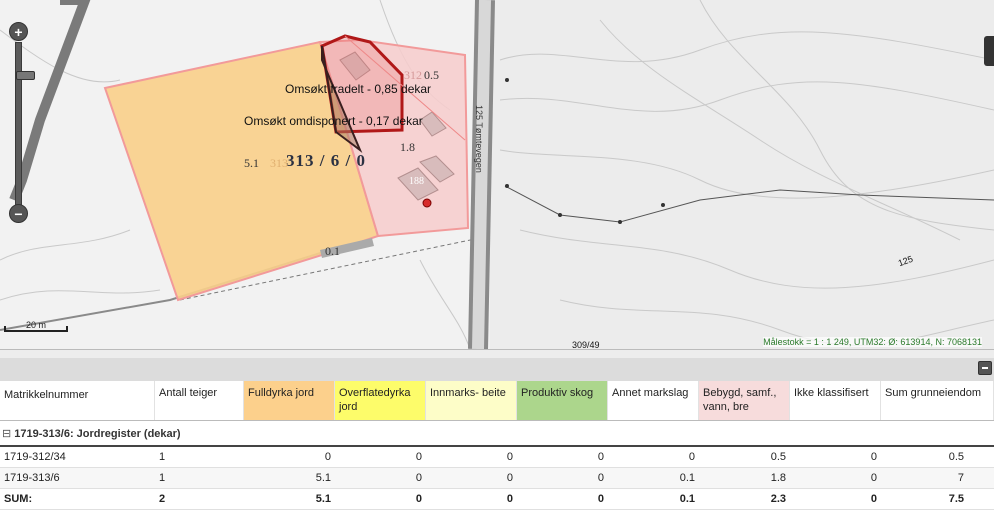 This screenshot has height=515, width=994. What do you see at coordinates (18, 213) in the screenshot?
I see `zoom-out-button: −` at bounding box center [18, 213].